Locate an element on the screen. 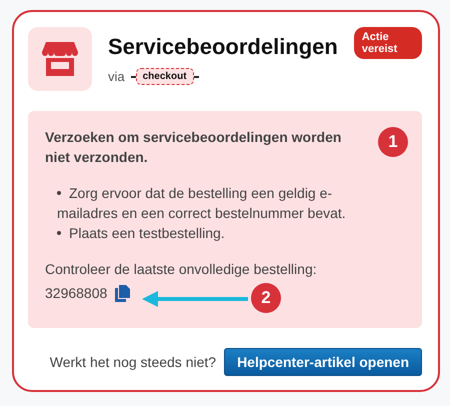 This screenshot has width=450, height=406. store-icon is located at coordinates (60, 59).